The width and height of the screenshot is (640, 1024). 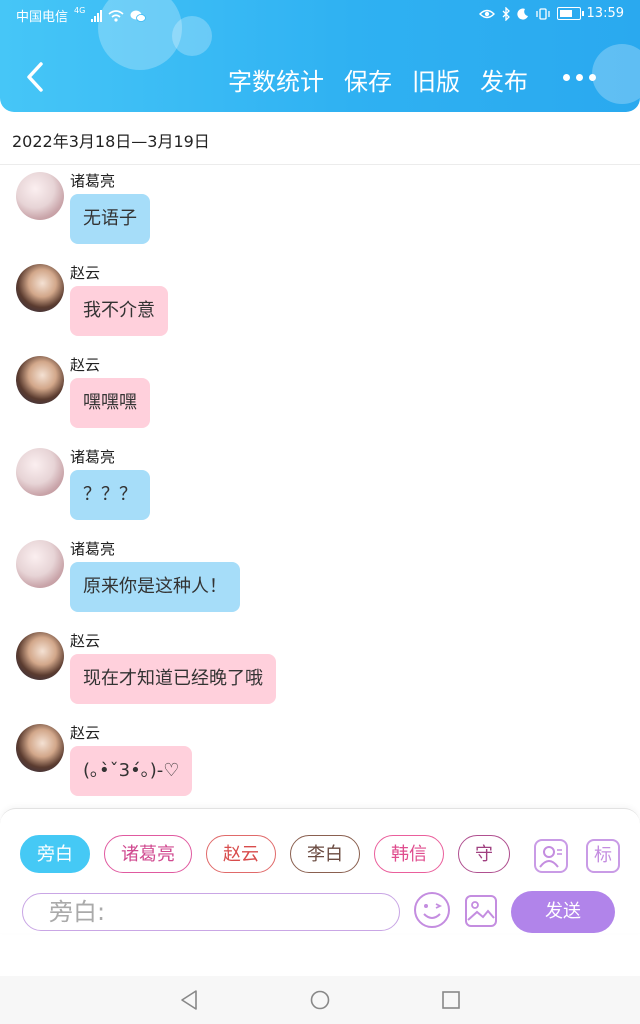 I want to click on app-header: 中国电信 4G 13:59 字数统计 保存 旧版 发布, so click(x=320, y=56).